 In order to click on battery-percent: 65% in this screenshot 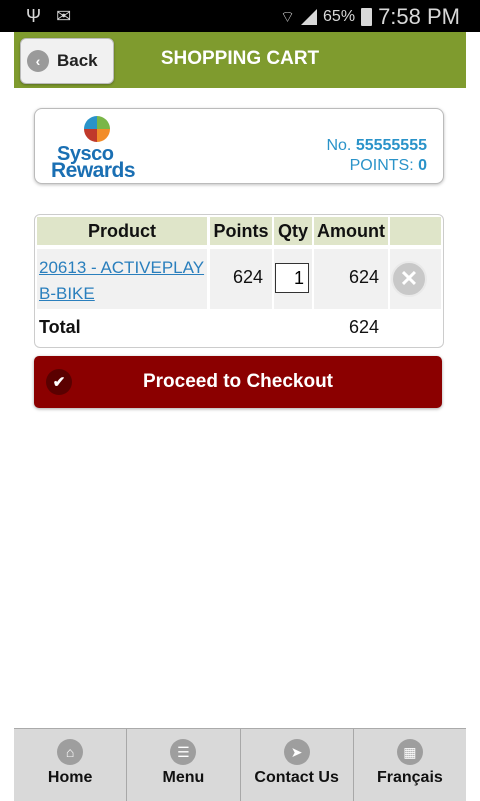, I will do `click(339, 16)`.